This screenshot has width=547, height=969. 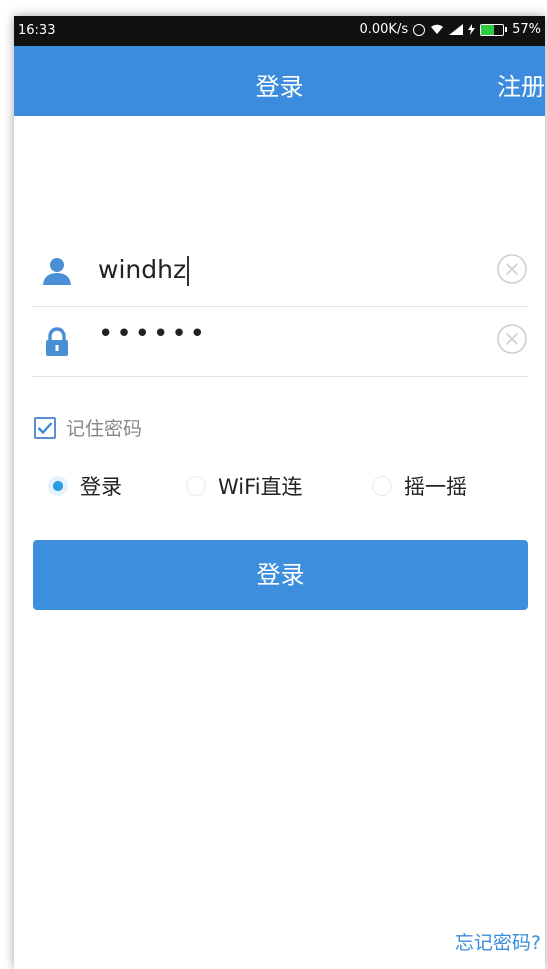 I want to click on network-speed: 0.00K/s, so click(x=384, y=29).